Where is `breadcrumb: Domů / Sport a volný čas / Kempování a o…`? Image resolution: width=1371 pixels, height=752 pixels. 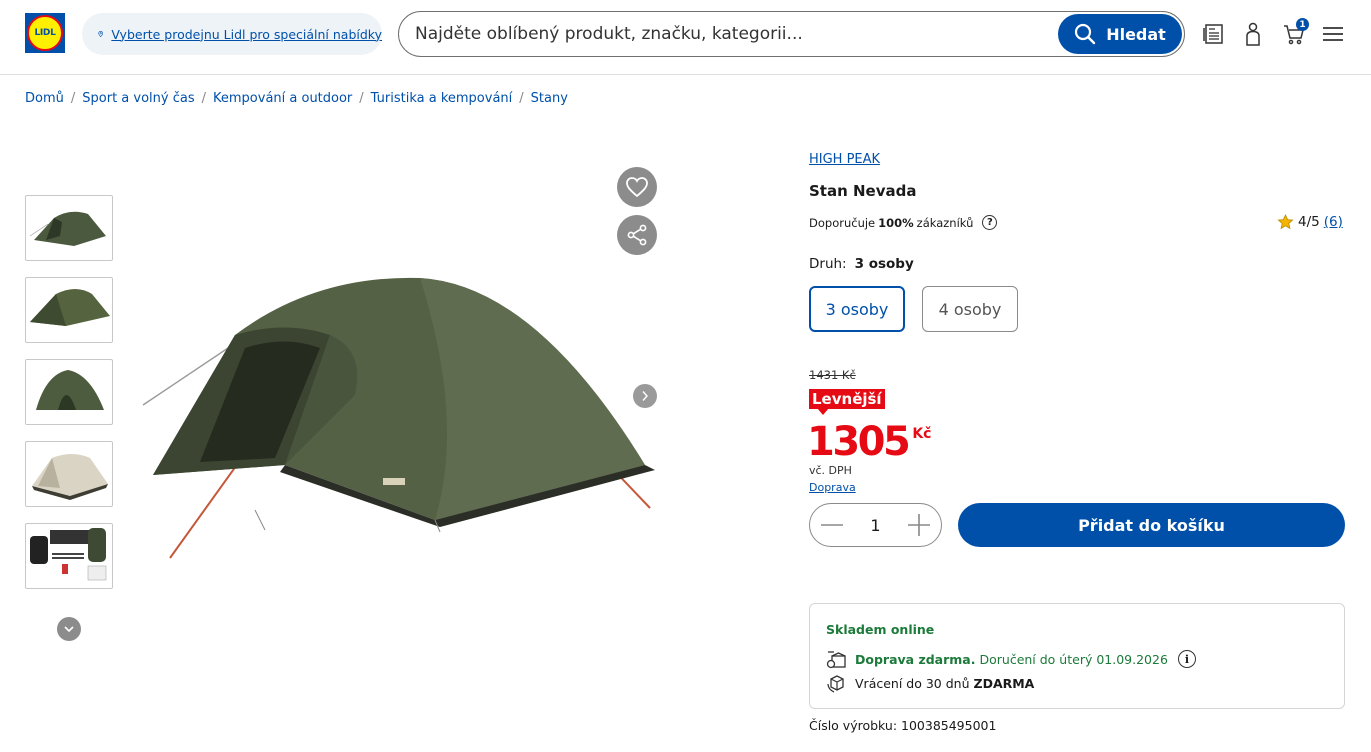
breadcrumb: Domů / Sport a volný čas / Kempování a o… is located at coordinates (296, 98).